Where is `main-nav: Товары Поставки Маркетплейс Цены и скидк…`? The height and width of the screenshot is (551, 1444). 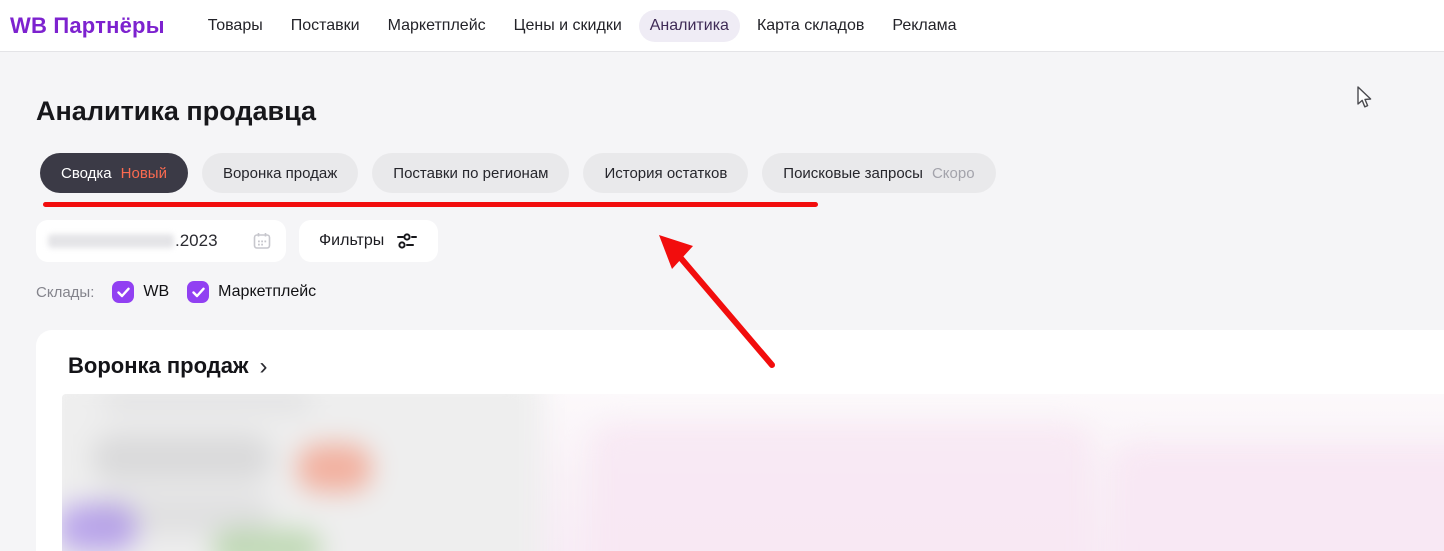 main-nav: Товары Поставки Маркетплейс Цены и скидк… is located at coordinates (582, 25).